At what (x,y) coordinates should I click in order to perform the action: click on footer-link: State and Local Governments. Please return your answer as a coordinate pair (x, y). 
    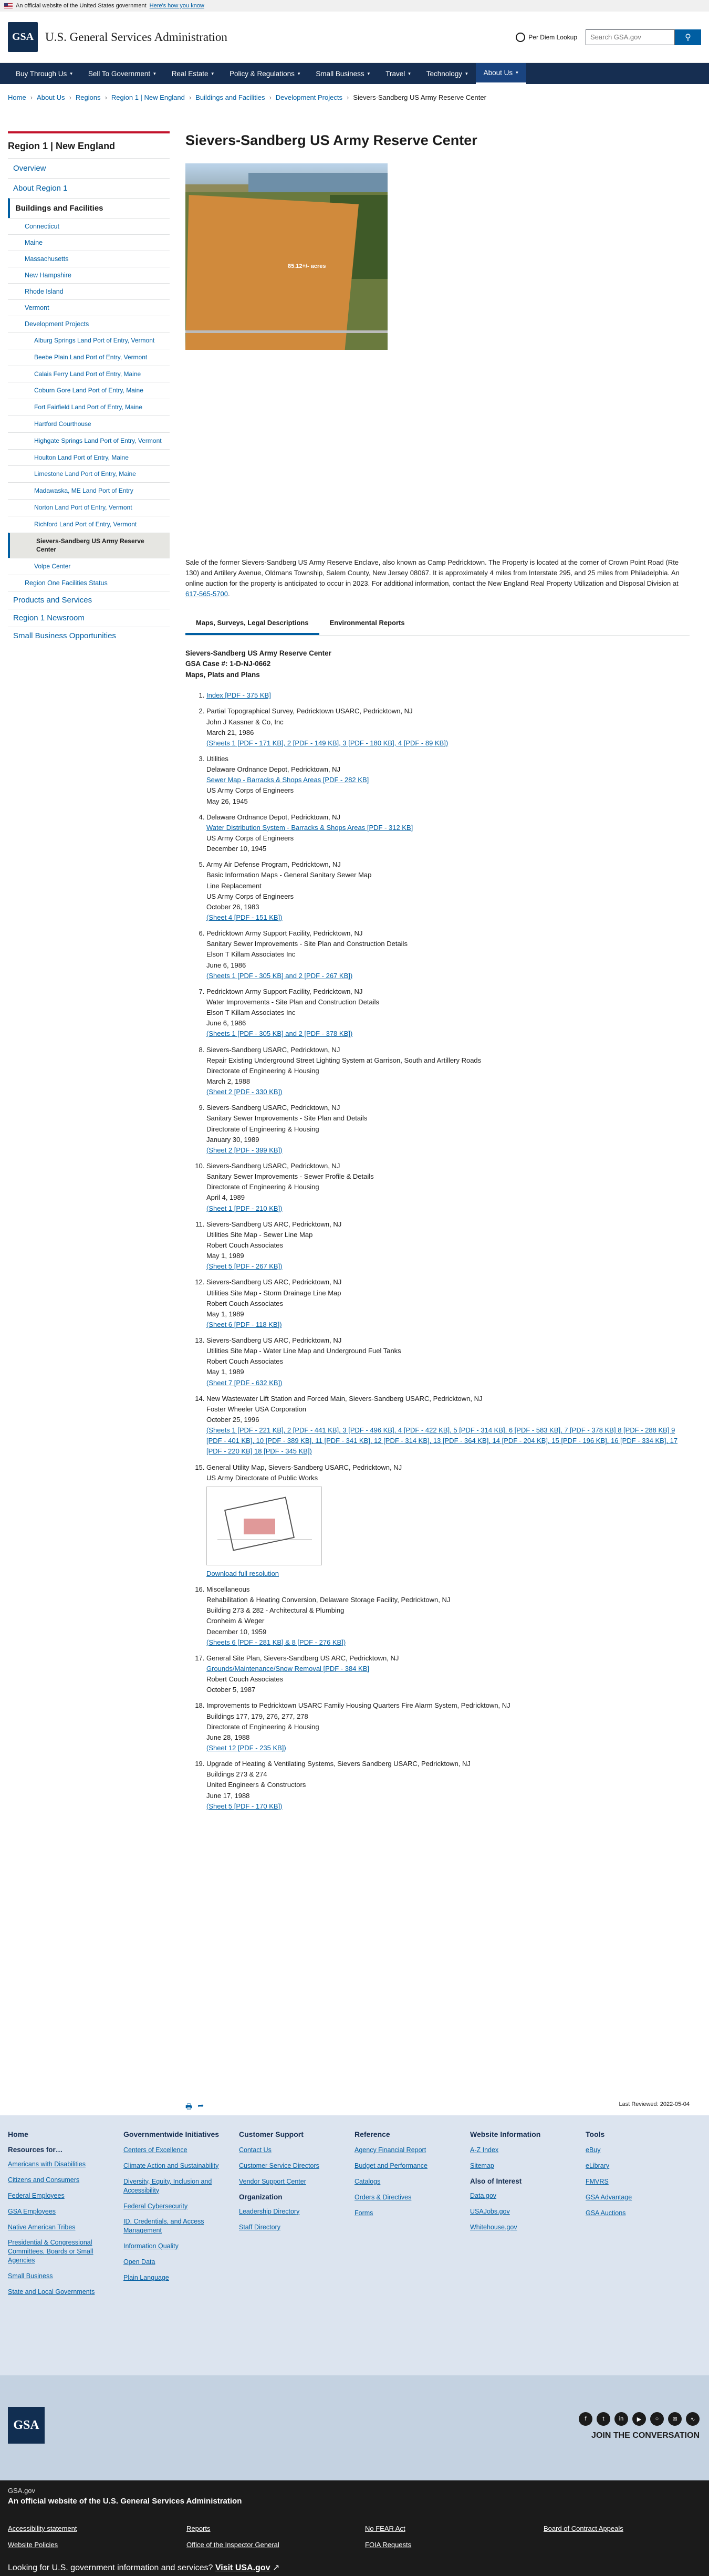
    Looking at the image, I should click on (65, 2292).